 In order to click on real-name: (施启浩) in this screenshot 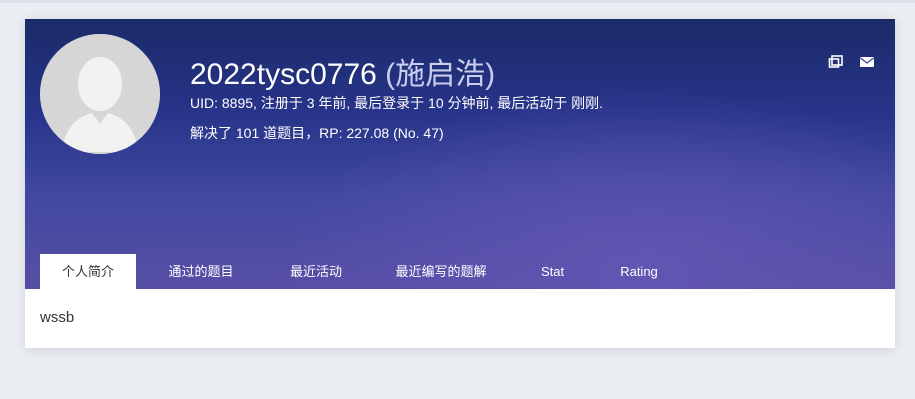, I will do `click(440, 74)`.